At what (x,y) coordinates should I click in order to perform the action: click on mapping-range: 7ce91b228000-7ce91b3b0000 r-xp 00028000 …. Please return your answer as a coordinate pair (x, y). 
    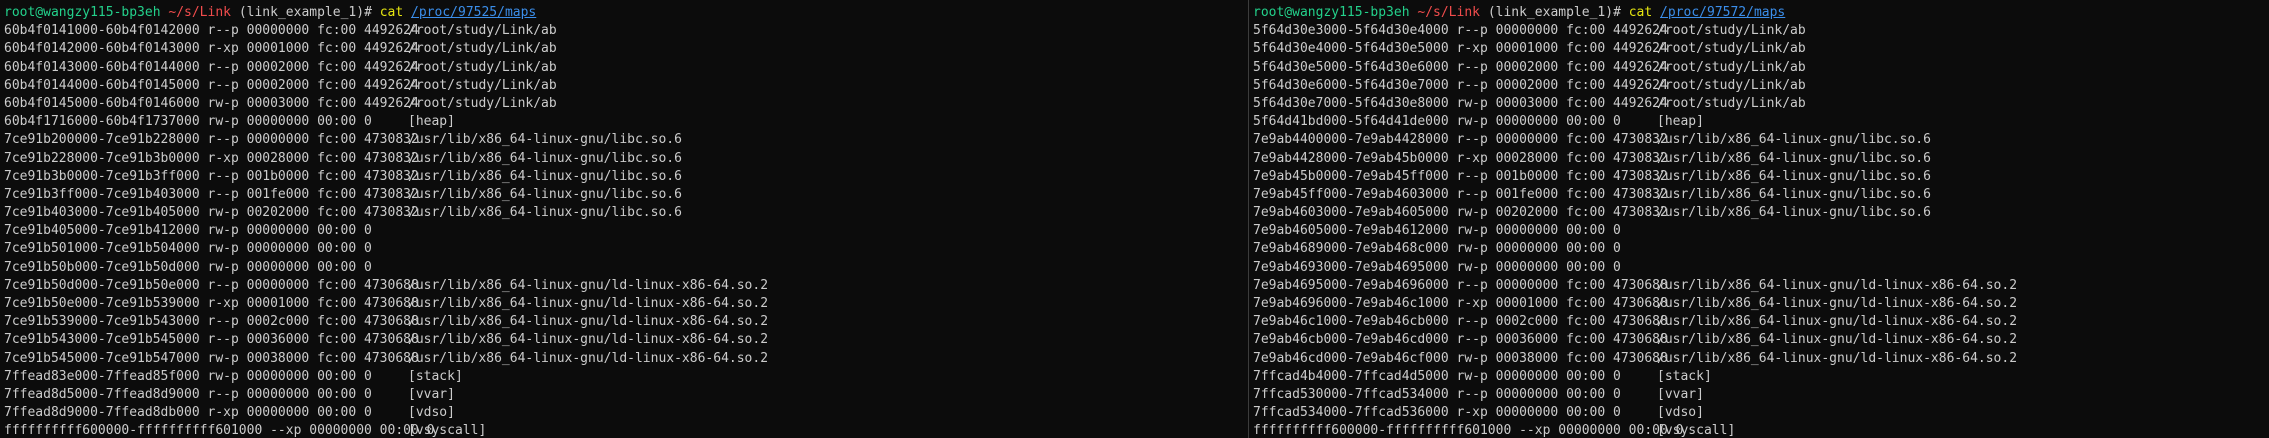
    Looking at the image, I should click on (211, 158).